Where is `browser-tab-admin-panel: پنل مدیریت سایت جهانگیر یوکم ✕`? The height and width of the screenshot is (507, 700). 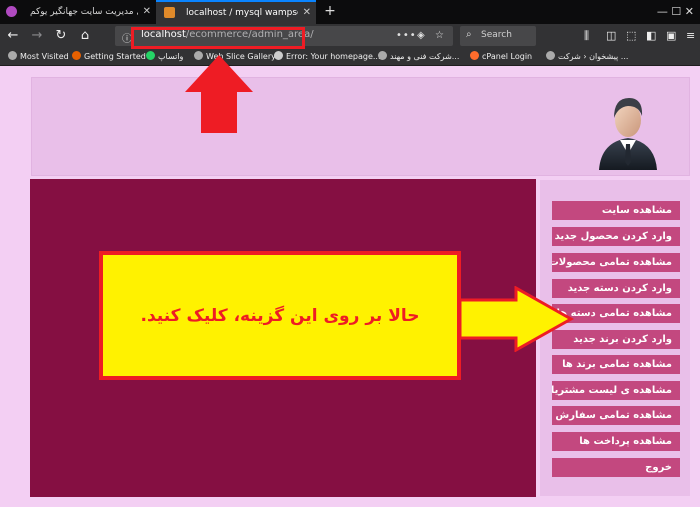
browser-tab-admin-panel: پنل مدیریت سایت جهانگیر یوکم ✕ is located at coordinates (78, 12).